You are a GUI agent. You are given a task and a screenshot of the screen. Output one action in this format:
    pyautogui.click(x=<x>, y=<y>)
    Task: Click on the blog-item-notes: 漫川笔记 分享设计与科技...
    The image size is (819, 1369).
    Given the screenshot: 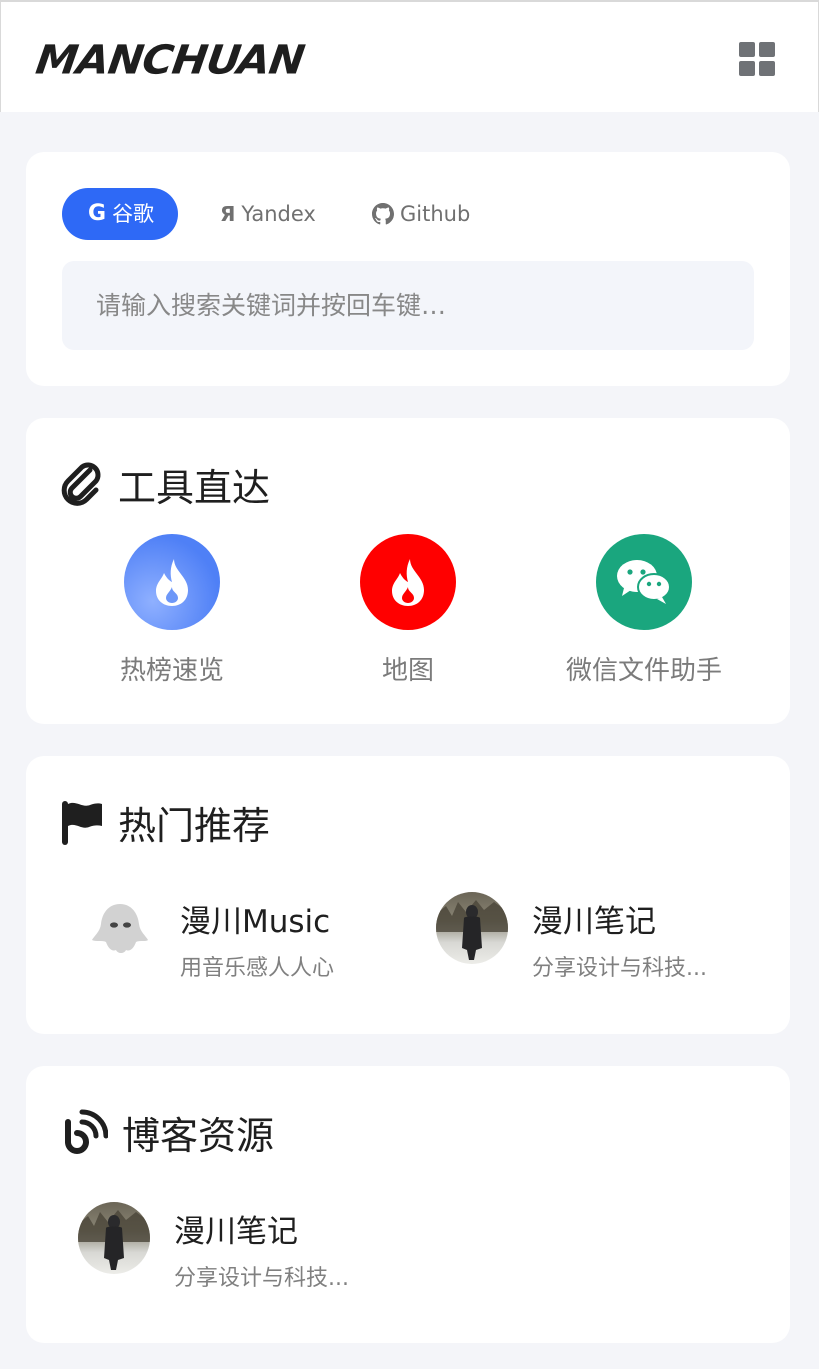 What is the action you would take?
    pyautogui.click(x=196, y=1244)
    